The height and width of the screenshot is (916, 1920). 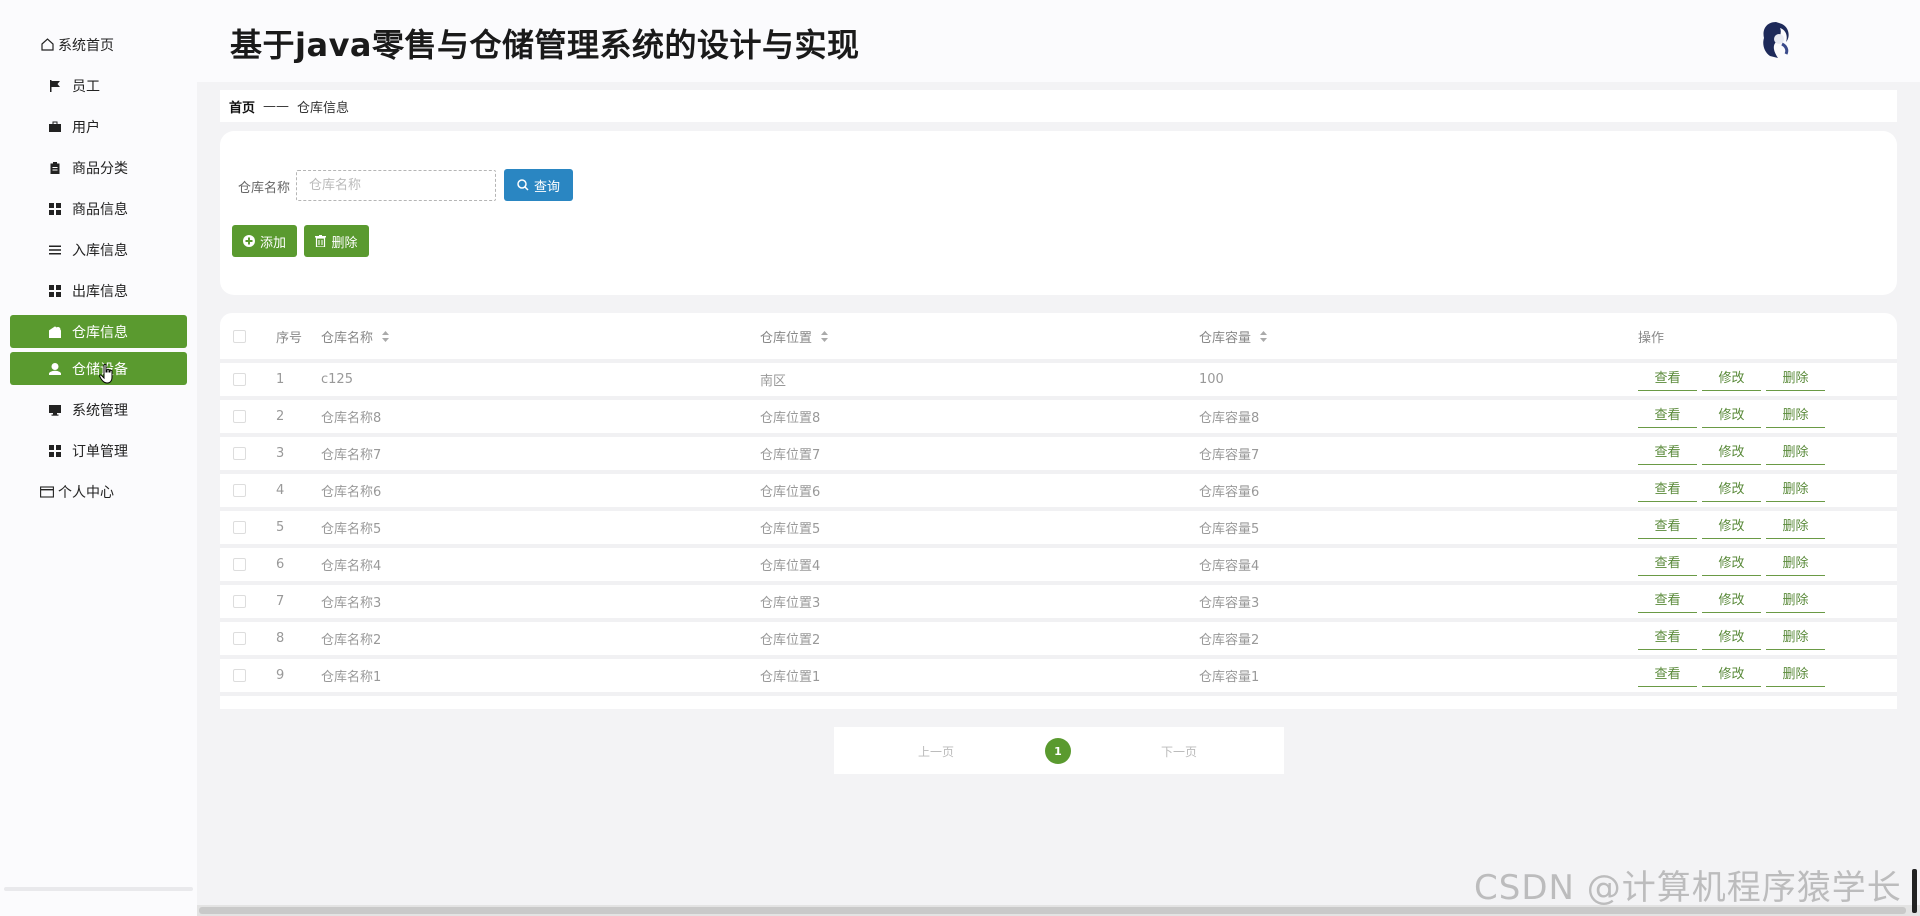 I want to click on warehouse-name-input, so click(x=396, y=185).